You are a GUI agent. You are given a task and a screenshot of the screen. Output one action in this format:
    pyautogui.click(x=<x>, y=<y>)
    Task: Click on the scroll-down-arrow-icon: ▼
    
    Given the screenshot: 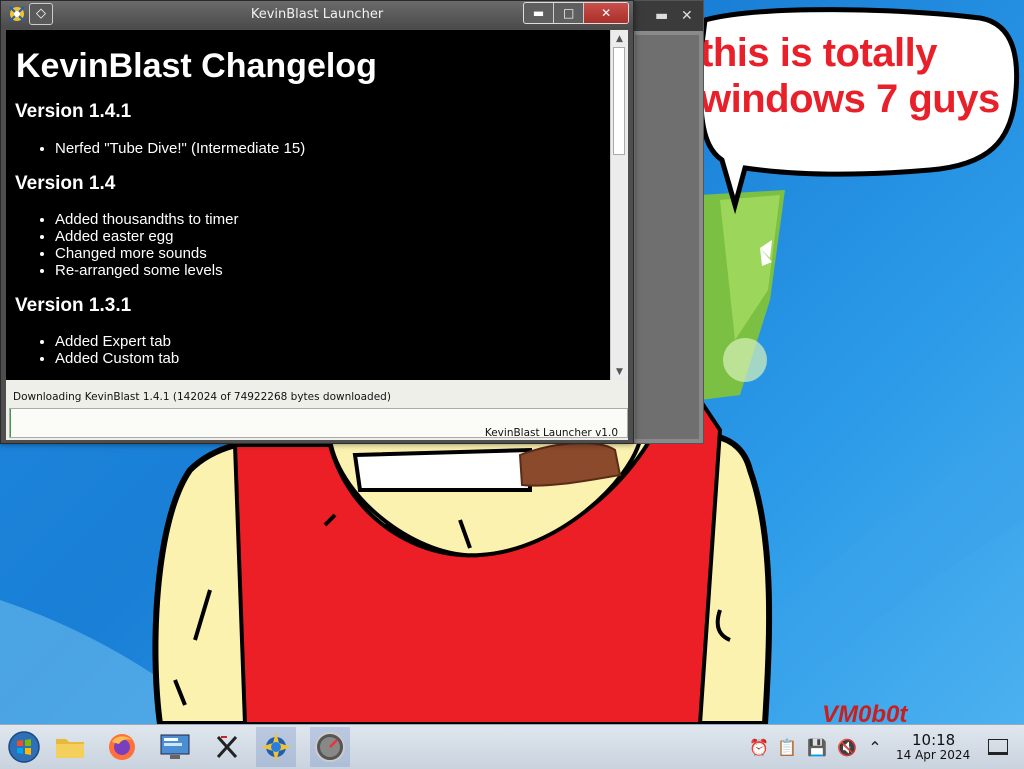 What is the action you would take?
    pyautogui.click(x=619, y=372)
    